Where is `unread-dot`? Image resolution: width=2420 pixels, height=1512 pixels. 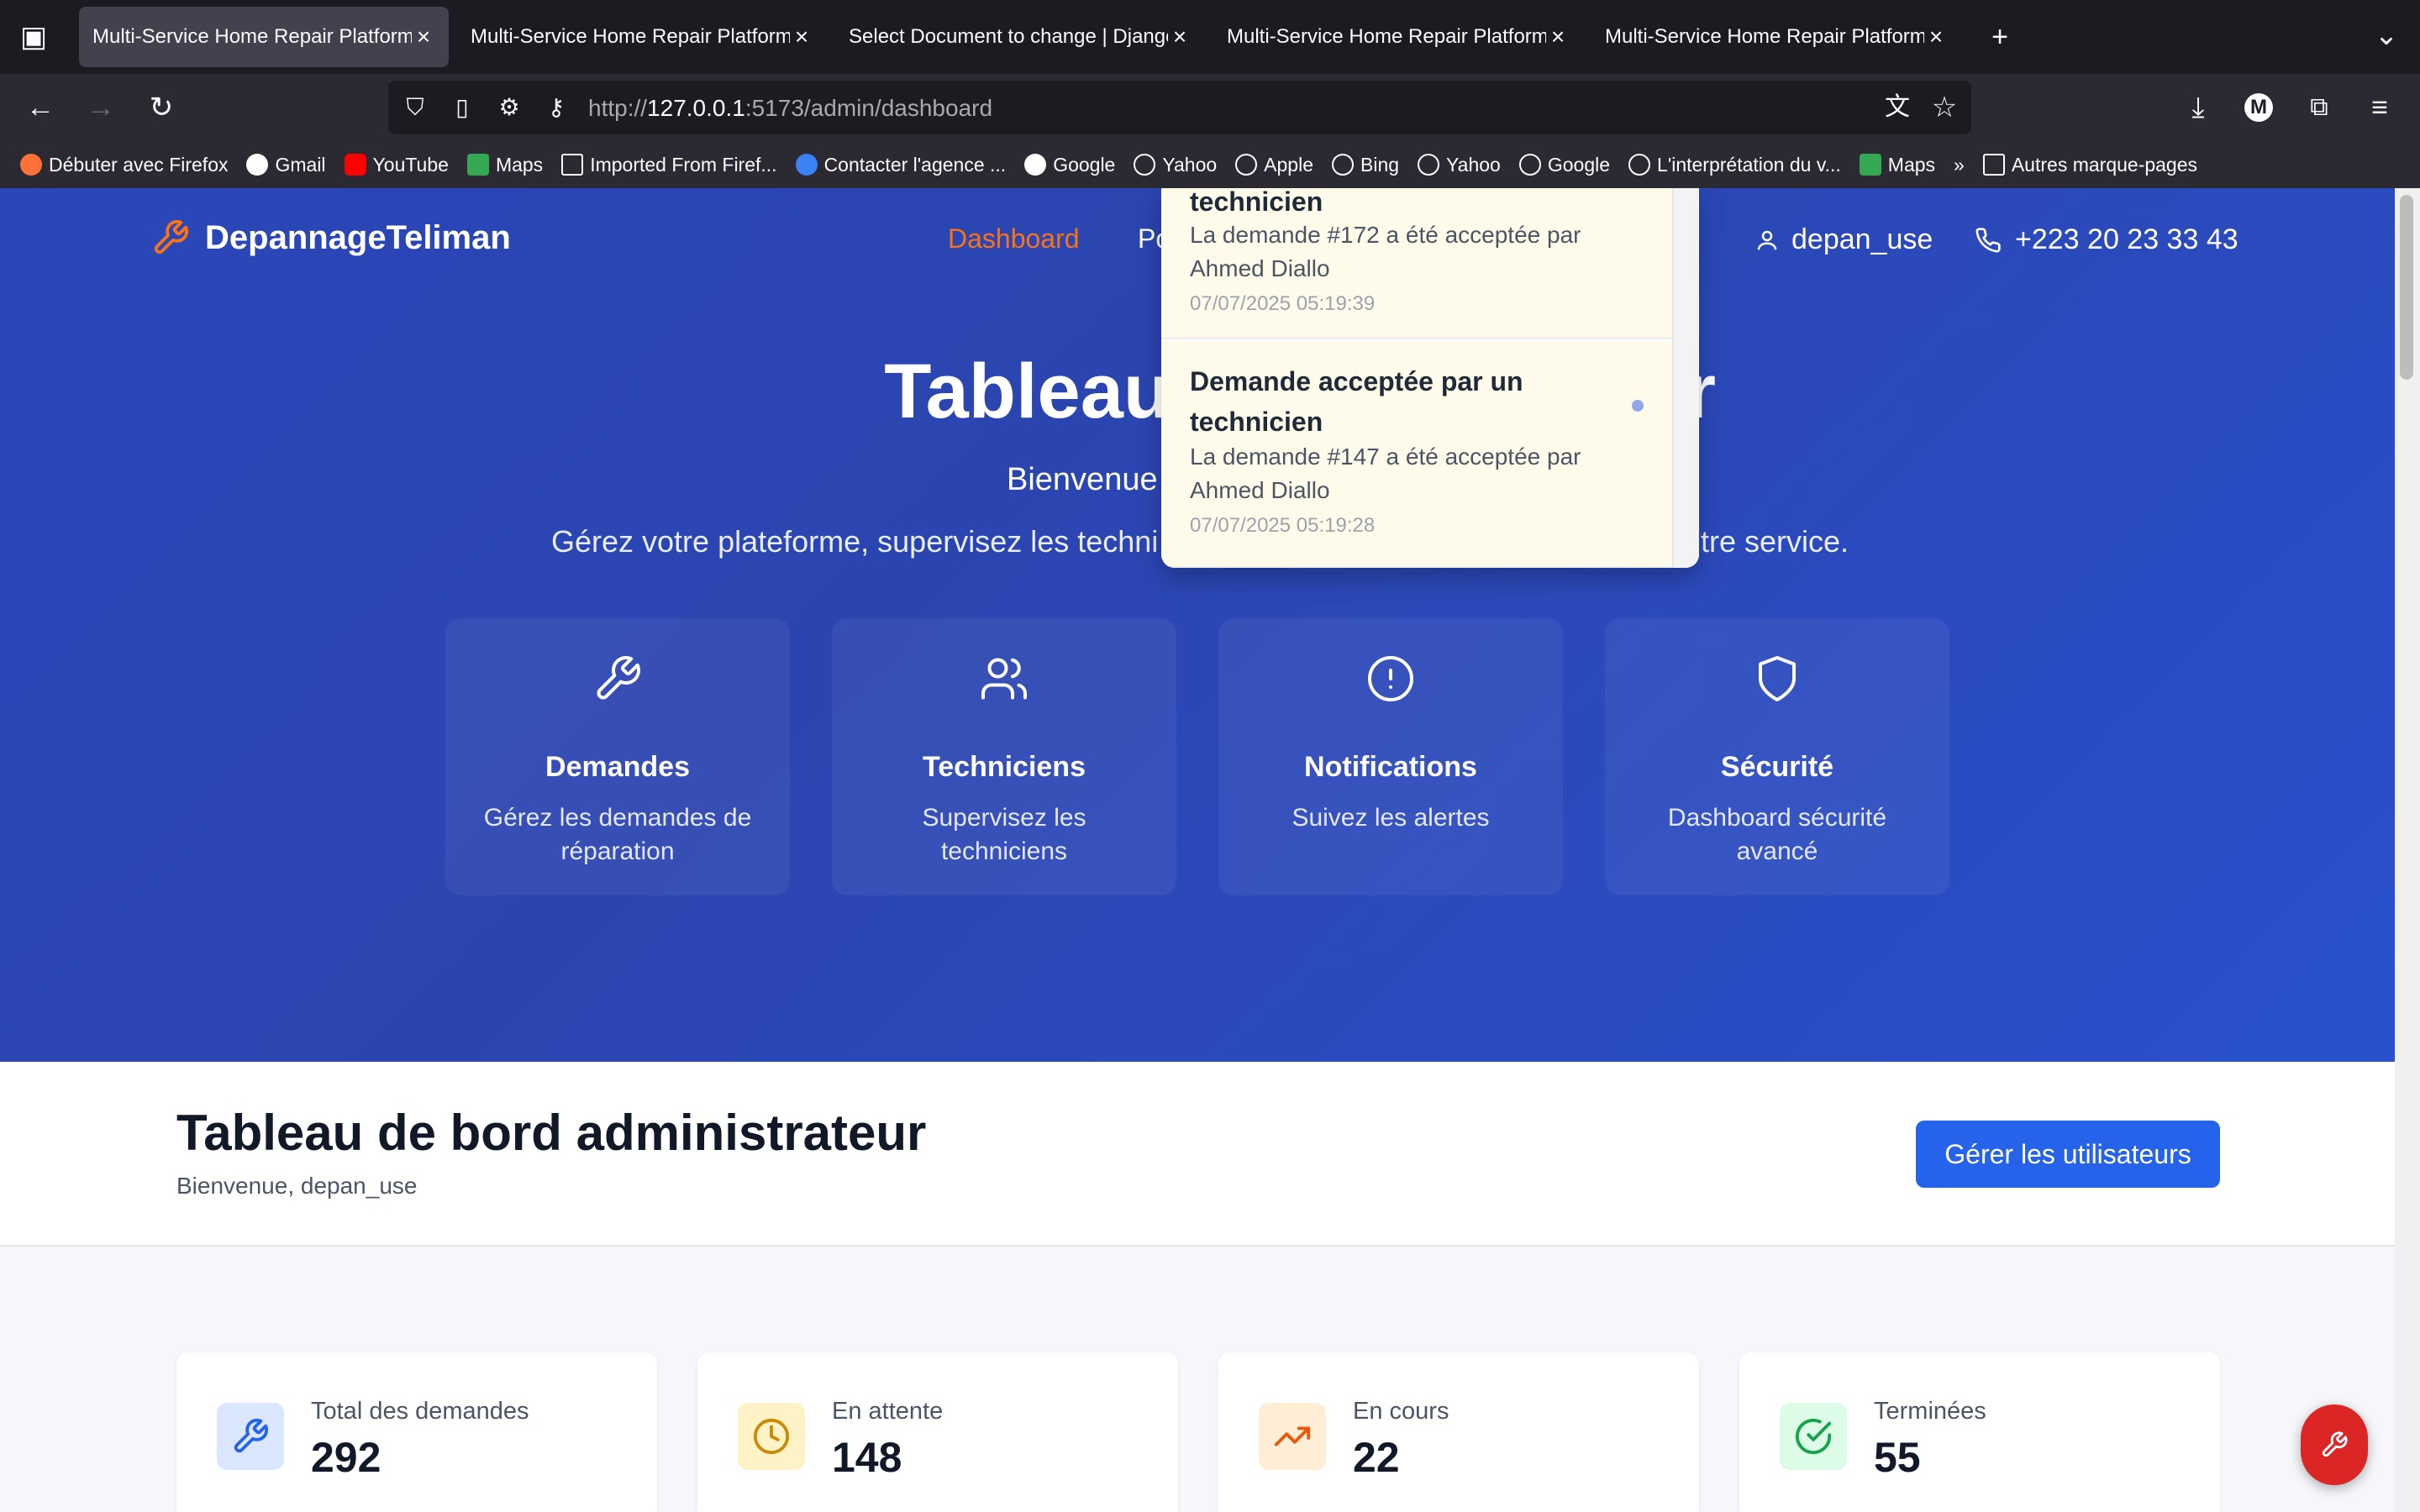 unread-dot is located at coordinates (1638, 406).